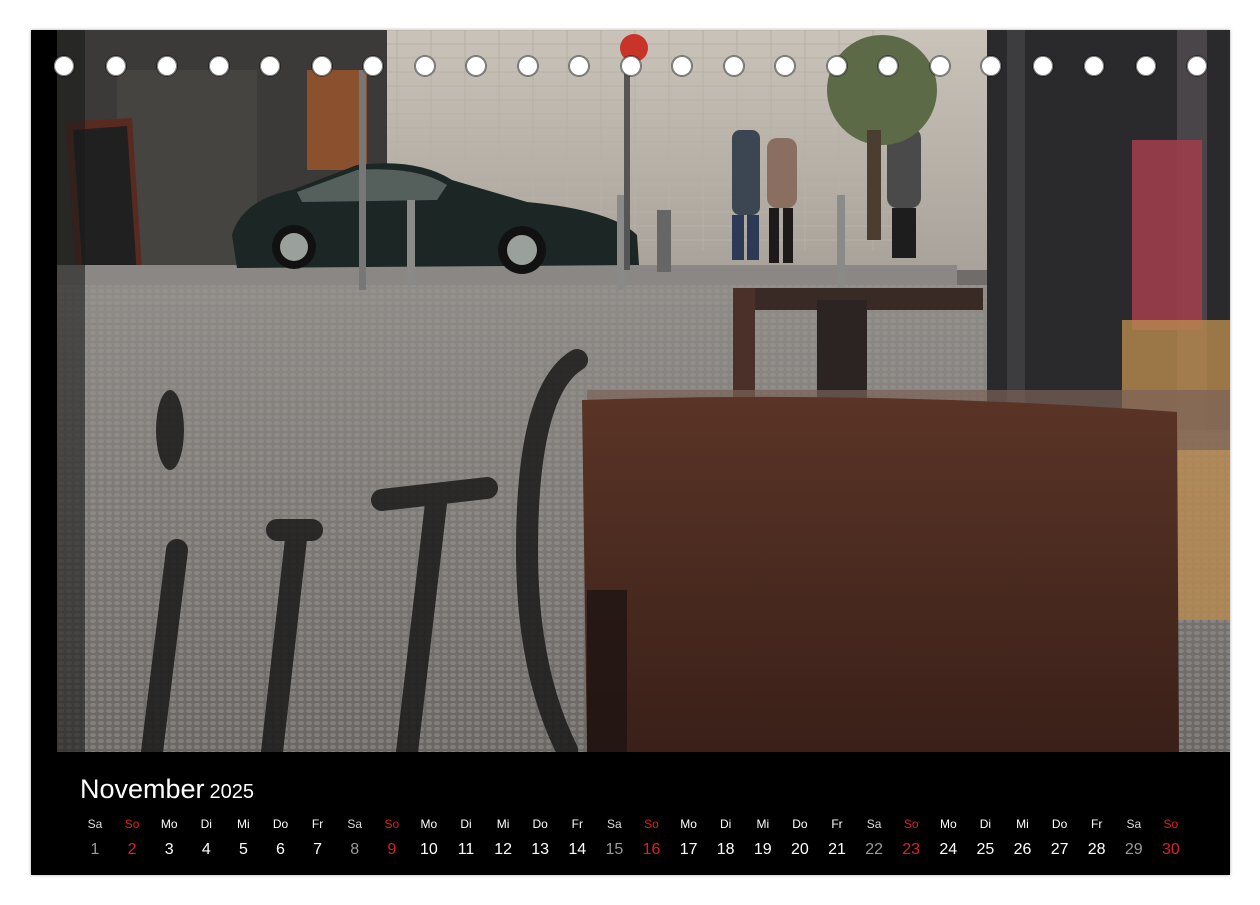  I want to click on day-number: 21, so click(837, 849).